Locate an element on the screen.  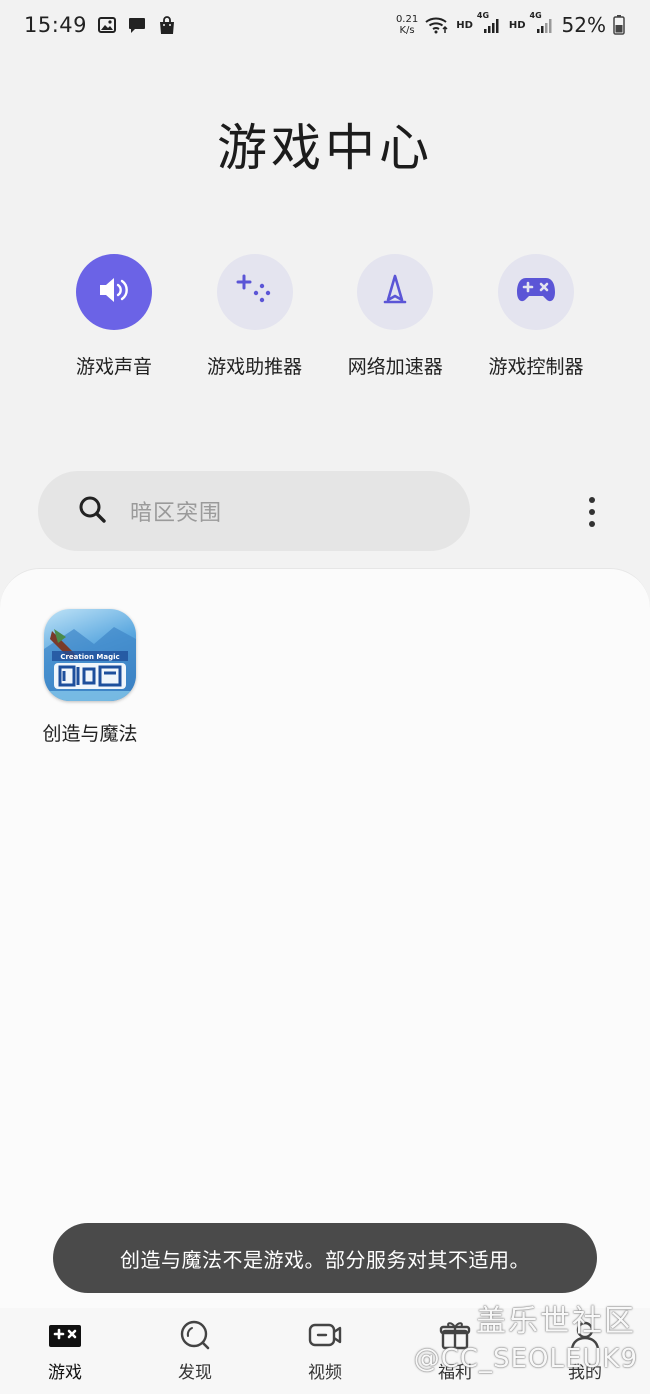
game-booster-circle is located at coordinates (254, 292).